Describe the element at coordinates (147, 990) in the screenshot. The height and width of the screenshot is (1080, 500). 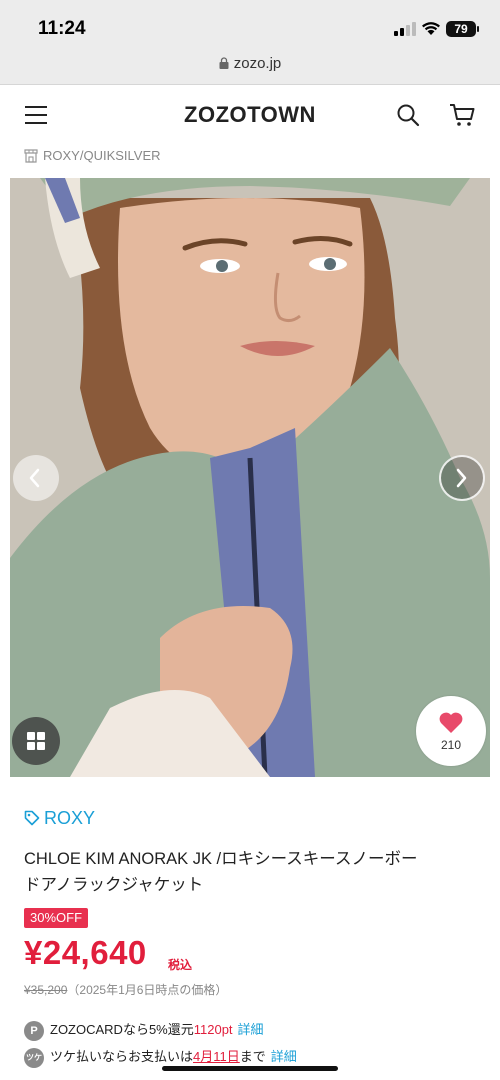
I see `original-price-note: （2025年1月6日時点の価格）` at that location.